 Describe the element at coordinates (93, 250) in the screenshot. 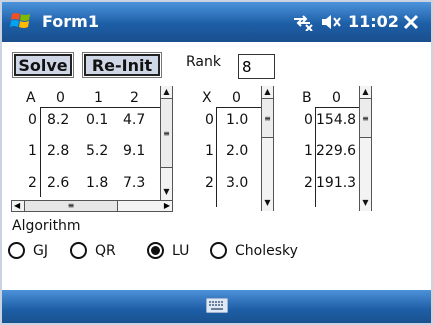

I see `radio-qr: QR` at that location.